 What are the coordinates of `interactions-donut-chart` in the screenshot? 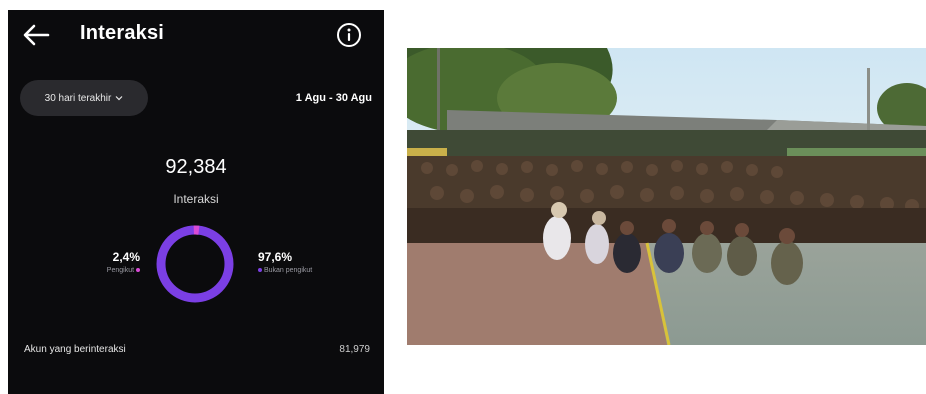 It's located at (195, 264).